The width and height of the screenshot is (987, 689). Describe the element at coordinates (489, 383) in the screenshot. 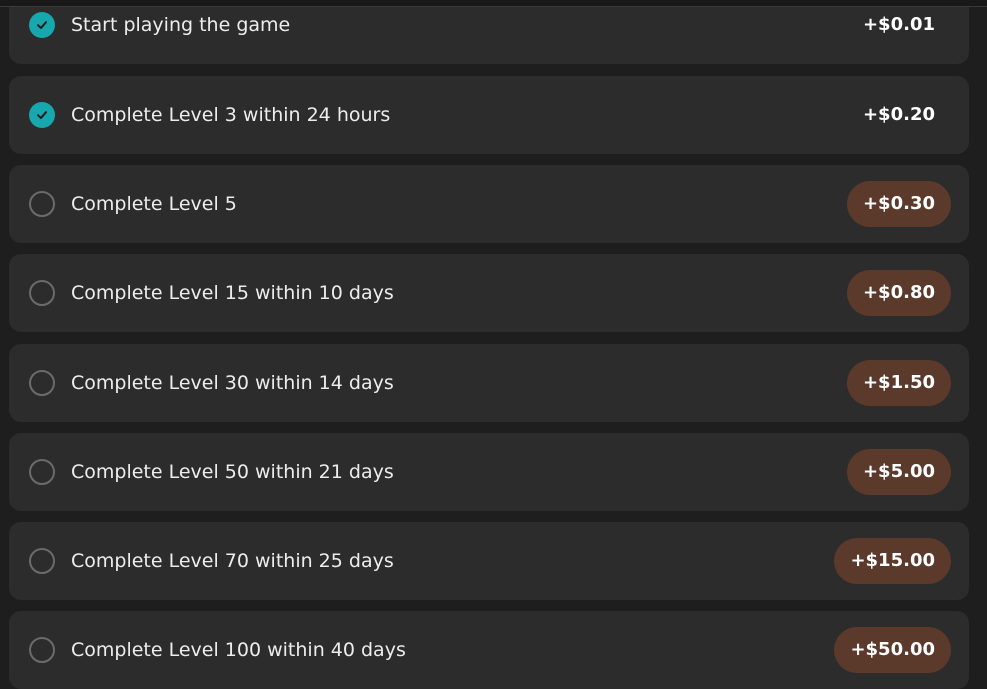

I see `task-row: Complete Level 30 within 14 days +$1.50` at that location.